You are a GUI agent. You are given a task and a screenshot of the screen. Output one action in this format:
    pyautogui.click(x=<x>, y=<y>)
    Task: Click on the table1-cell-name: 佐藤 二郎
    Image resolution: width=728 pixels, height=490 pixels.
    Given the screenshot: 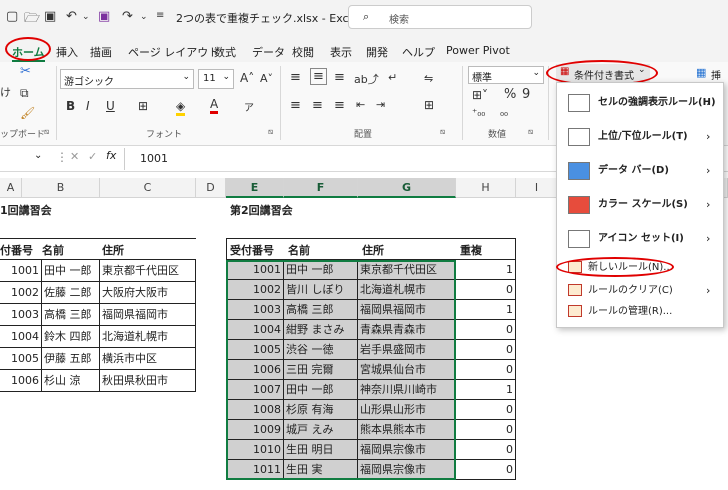 What is the action you would take?
    pyautogui.click(x=71, y=293)
    